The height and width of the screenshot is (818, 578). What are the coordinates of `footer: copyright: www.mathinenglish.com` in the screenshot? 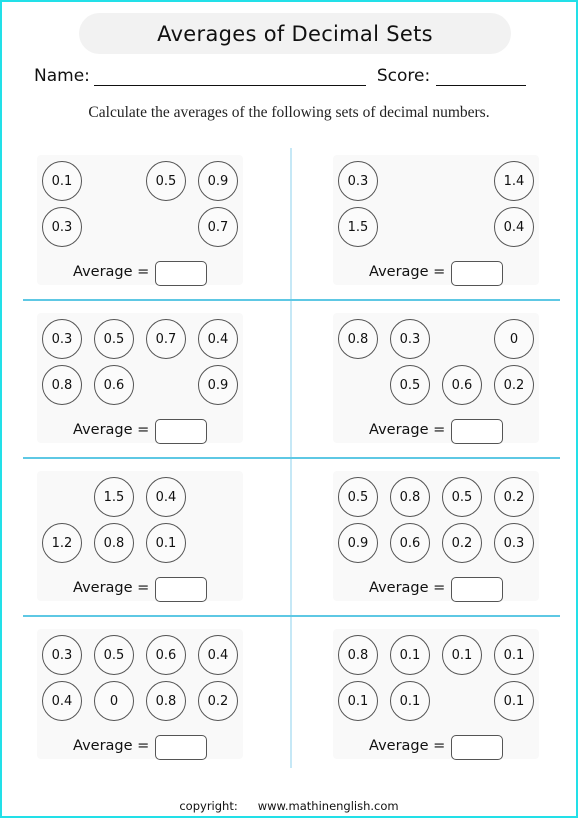 It's located at (289, 806).